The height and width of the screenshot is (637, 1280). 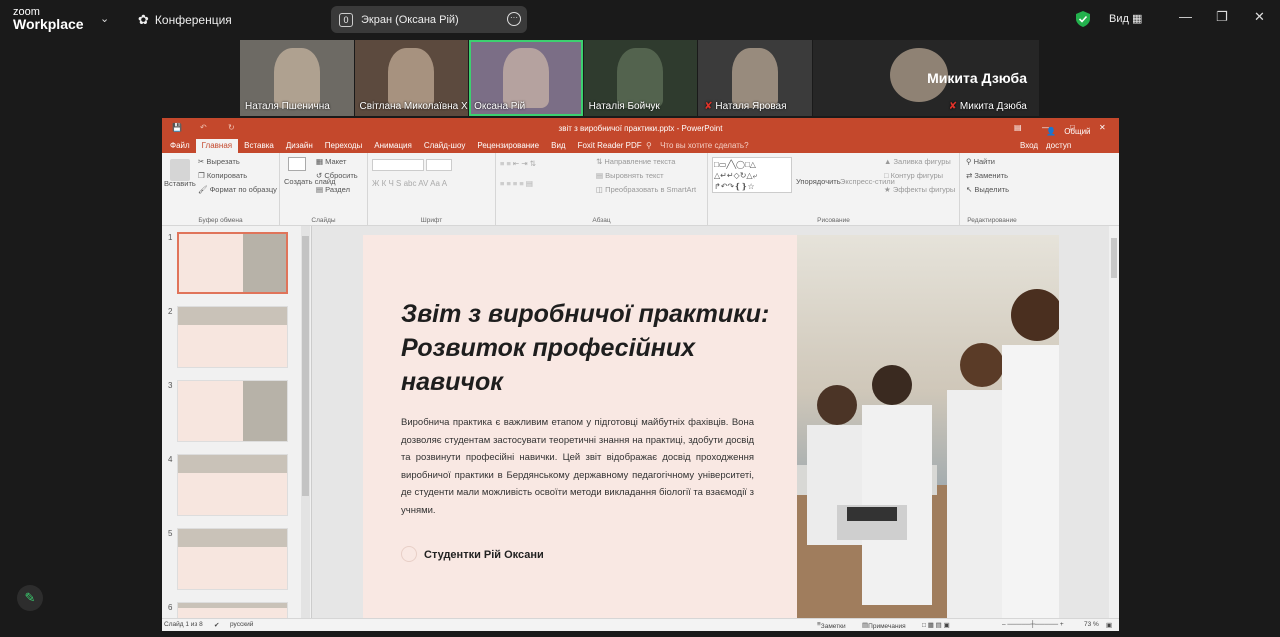 What do you see at coordinates (1222, 17) in the screenshot?
I see `restore-button: ❐` at bounding box center [1222, 17].